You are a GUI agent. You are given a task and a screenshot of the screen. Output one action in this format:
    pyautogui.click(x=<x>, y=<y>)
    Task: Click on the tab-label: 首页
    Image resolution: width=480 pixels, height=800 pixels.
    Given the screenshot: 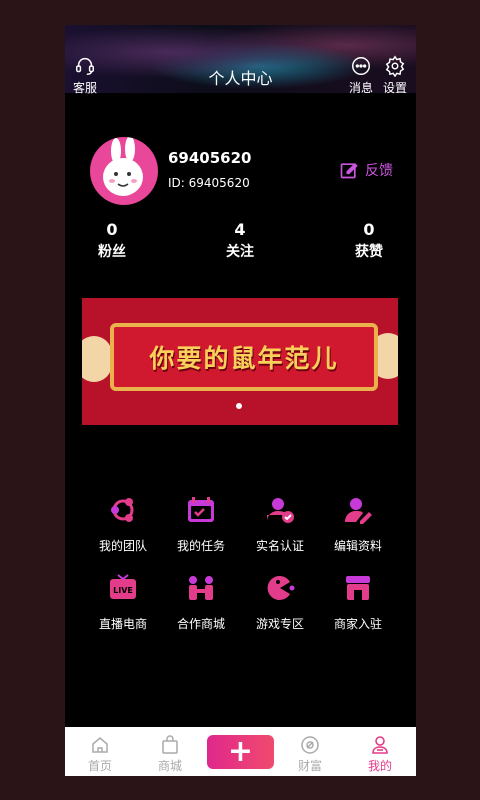 What is the action you would take?
    pyautogui.click(x=99, y=766)
    